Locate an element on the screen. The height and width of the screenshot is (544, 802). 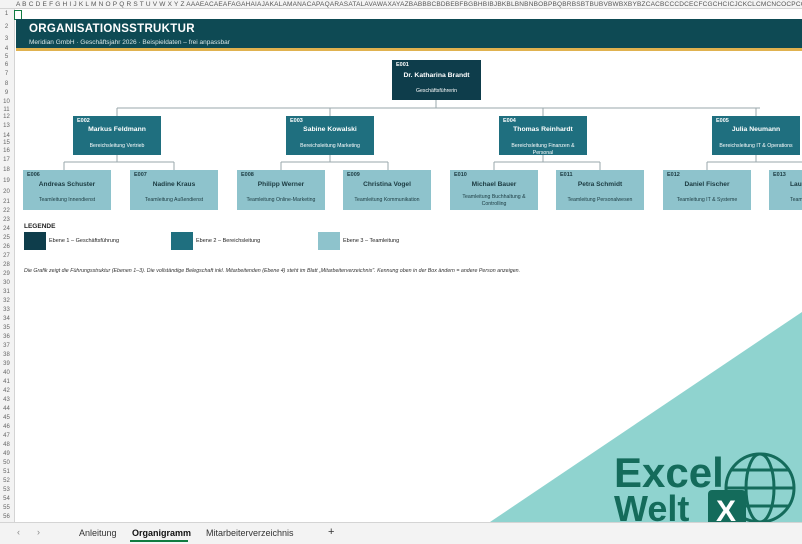
employee-id: E011 is located at coordinates (566, 175).